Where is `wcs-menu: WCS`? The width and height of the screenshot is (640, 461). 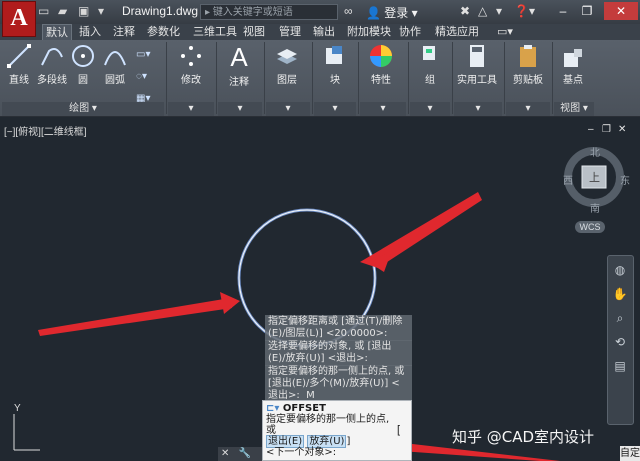
wcs-menu: WCS is located at coordinates (590, 227).